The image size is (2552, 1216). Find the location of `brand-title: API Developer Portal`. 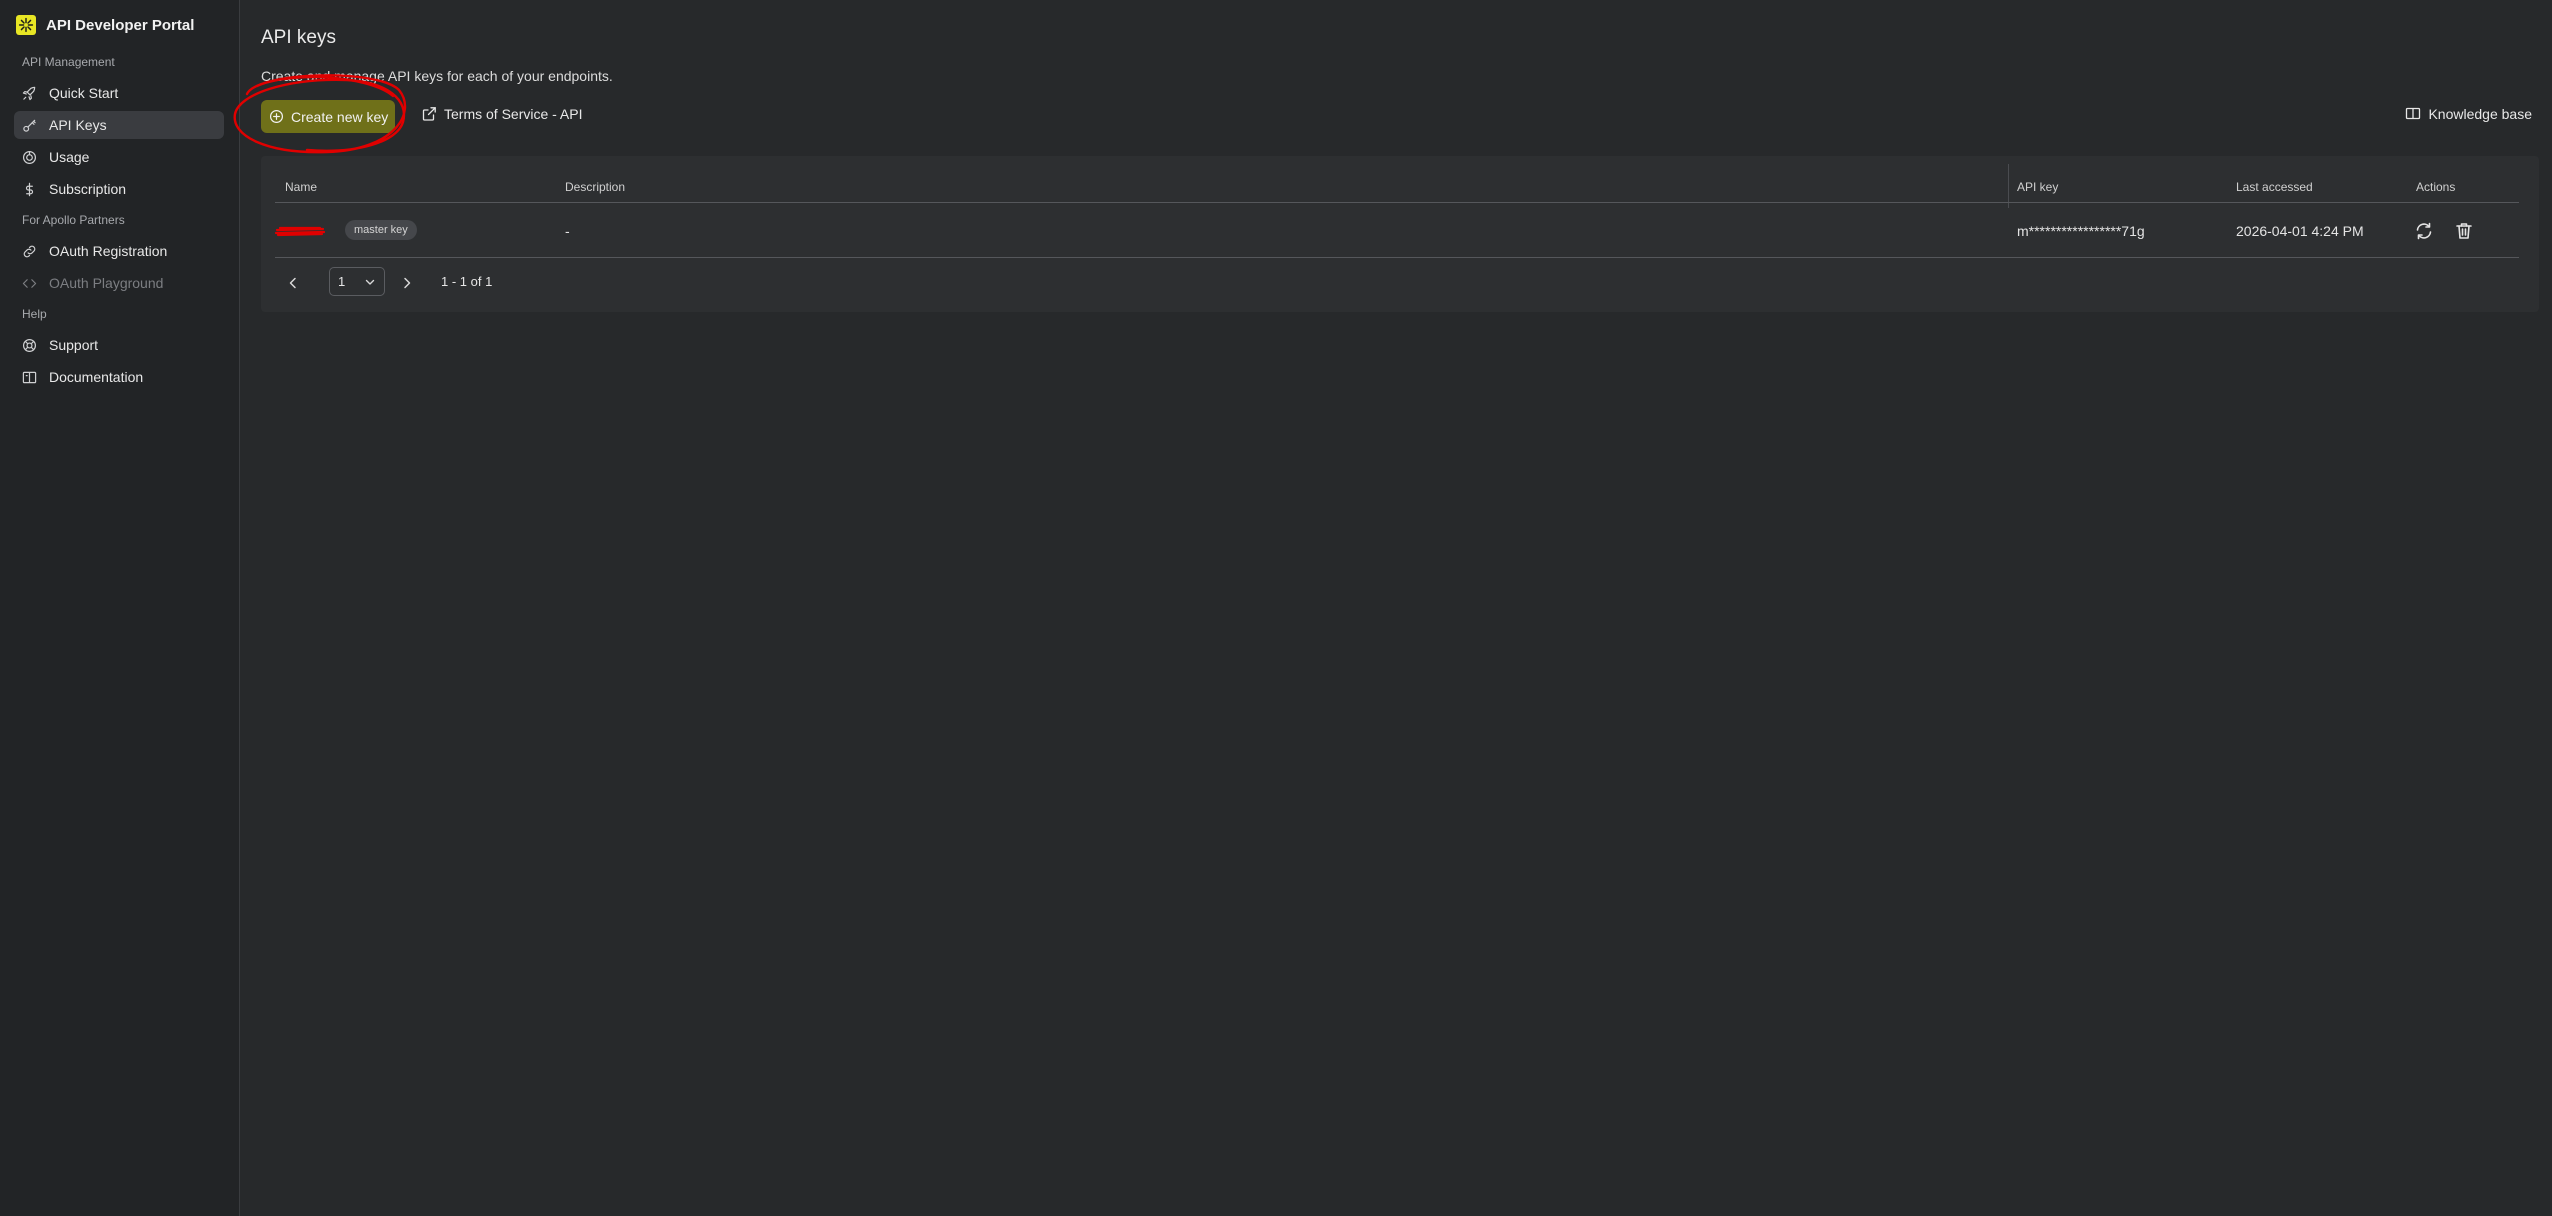

brand-title: API Developer Portal is located at coordinates (120, 25).